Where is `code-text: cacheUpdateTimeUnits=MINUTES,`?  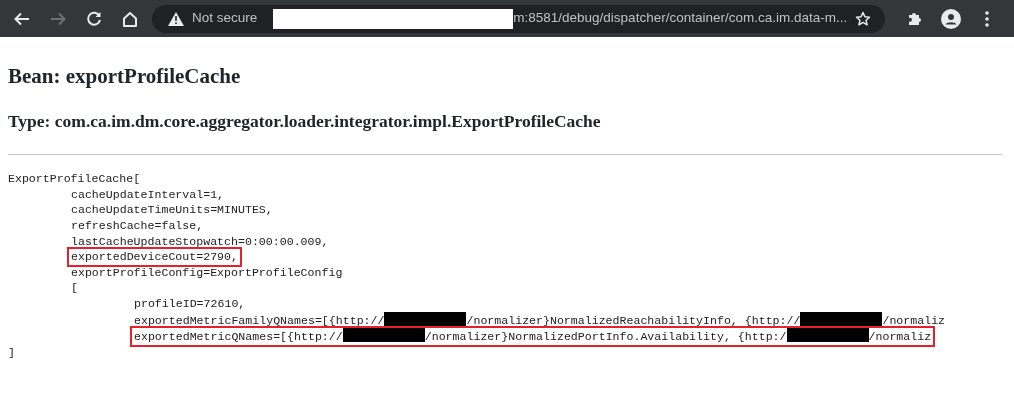
code-text: cacheUpdateTimeUnits=MINUTES, is located at coordinates (172, 210).